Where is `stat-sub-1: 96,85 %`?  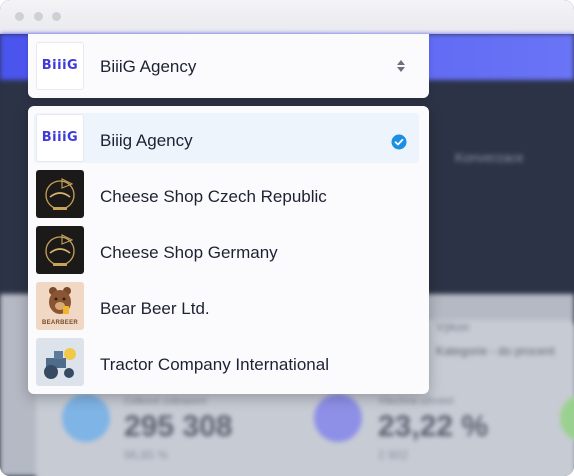
stat-sub-1: 96,85 % is located at coordinates (146, 455).